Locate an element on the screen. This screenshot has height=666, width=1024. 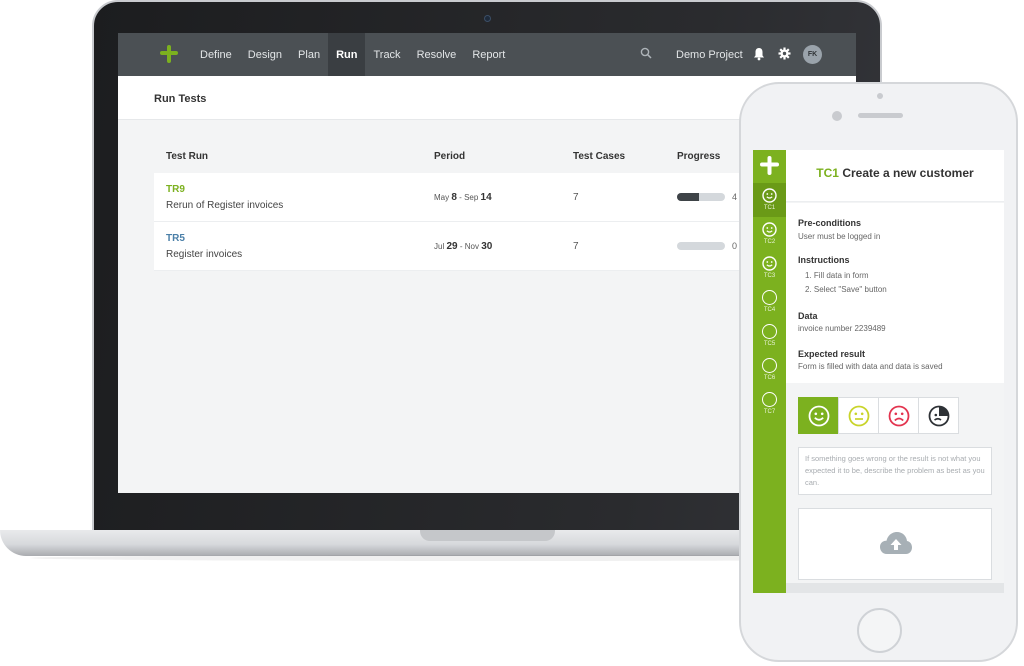
test-case-header: TC1 Create a new customer is located at coordinates (895, 176).